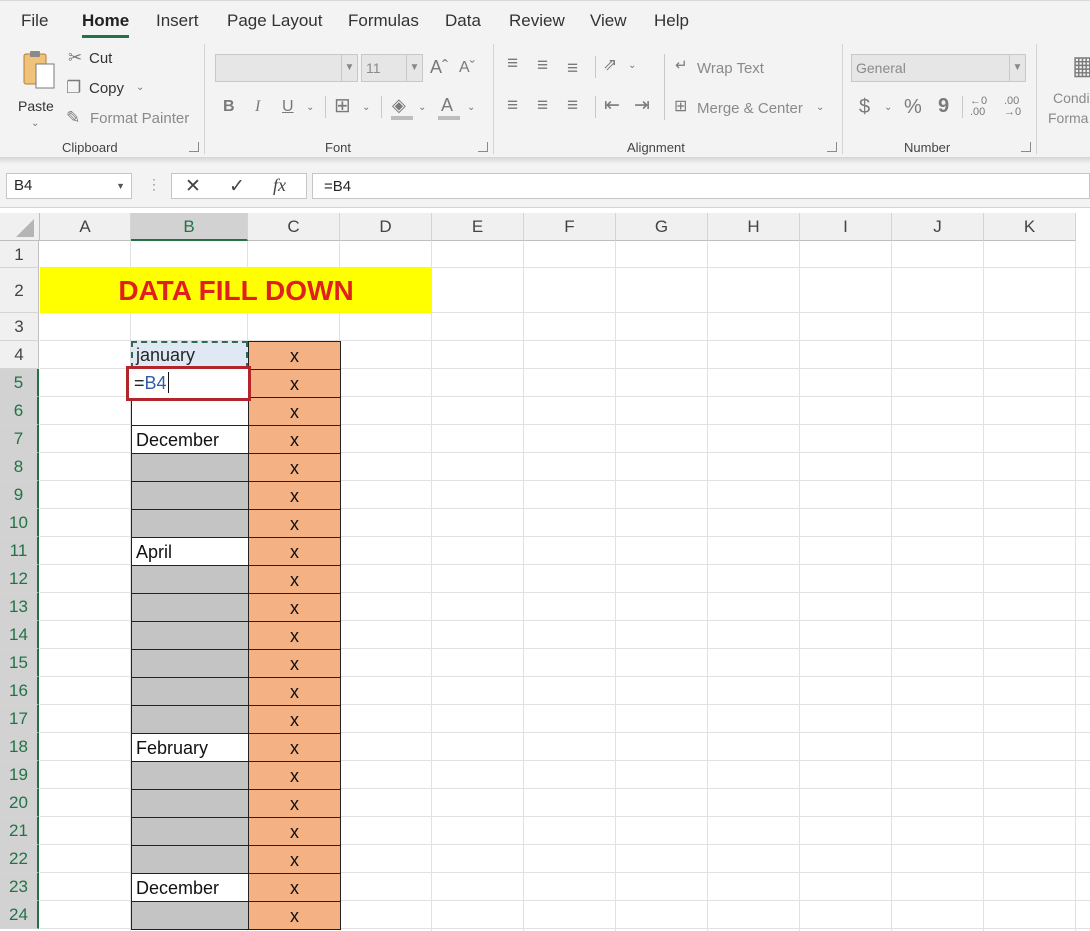 This screenshot has width=1090, height=931. What do you see at coordinates (608, 21) in the screenshot?
I see `tab-view: View` at bounding box center [608, 21].